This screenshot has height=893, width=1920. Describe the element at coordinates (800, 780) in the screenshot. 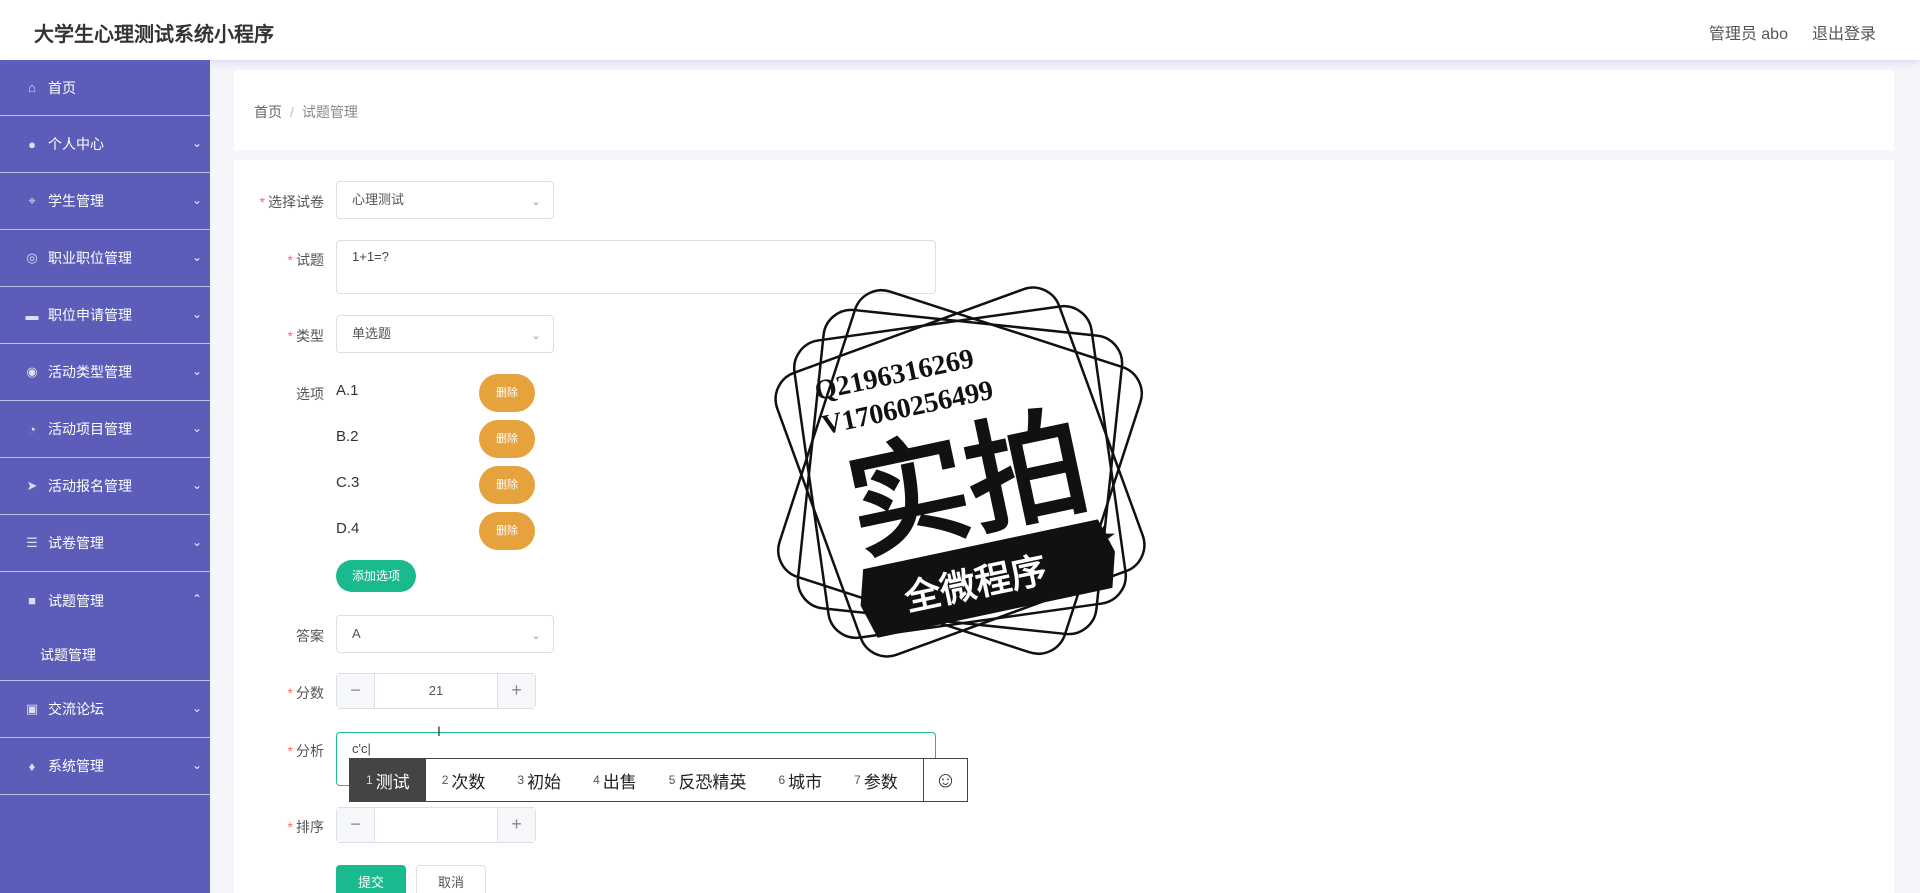

I see `ime-candidate: 6 城市` at that location.